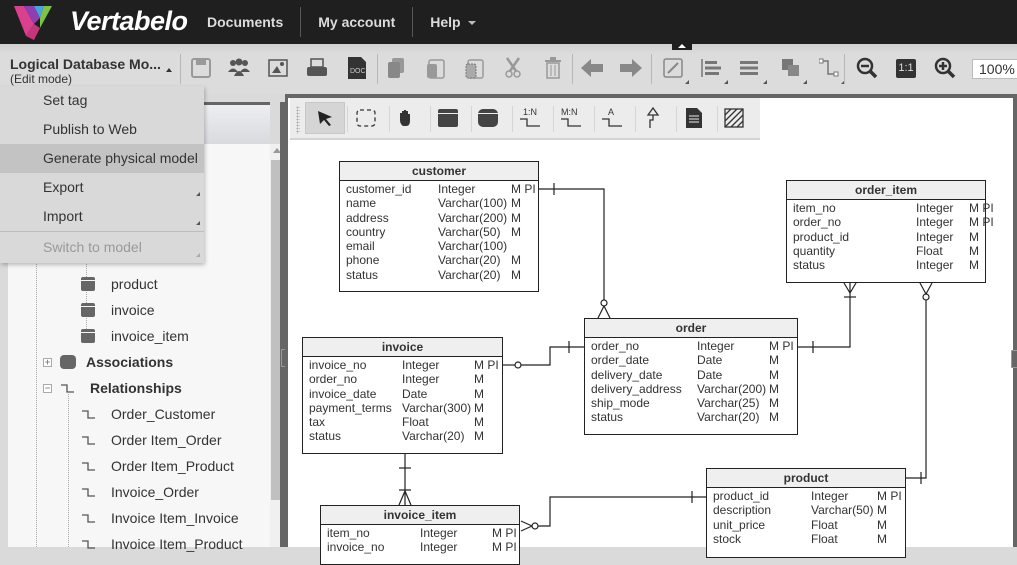 Image resolution: width=1017 pixels, height=565 pixels. What do you see at coordinates (627, 374) in the screenshot?
I see `attribute-name: delivery_date` at bounding box center [627, 374].